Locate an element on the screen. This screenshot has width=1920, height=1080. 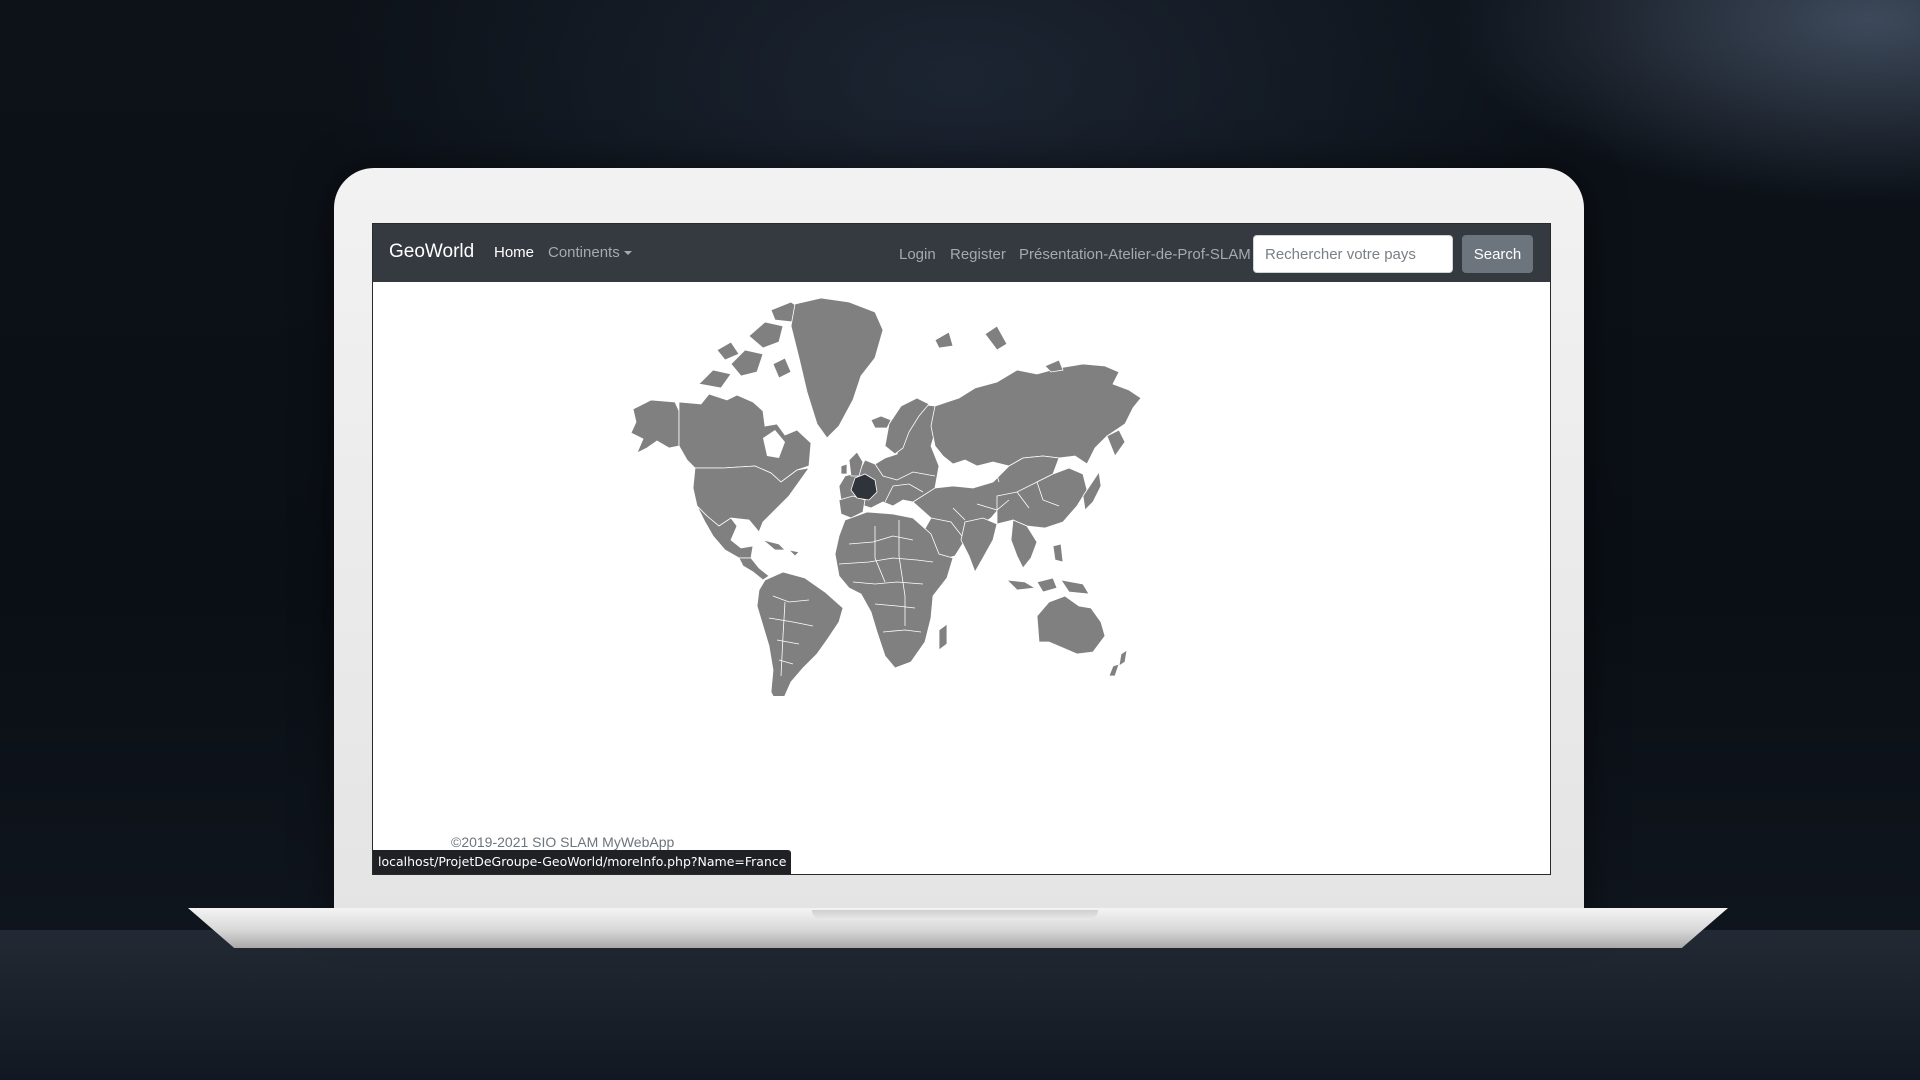
country-russia-arctic is located at coordinates (999, 349).